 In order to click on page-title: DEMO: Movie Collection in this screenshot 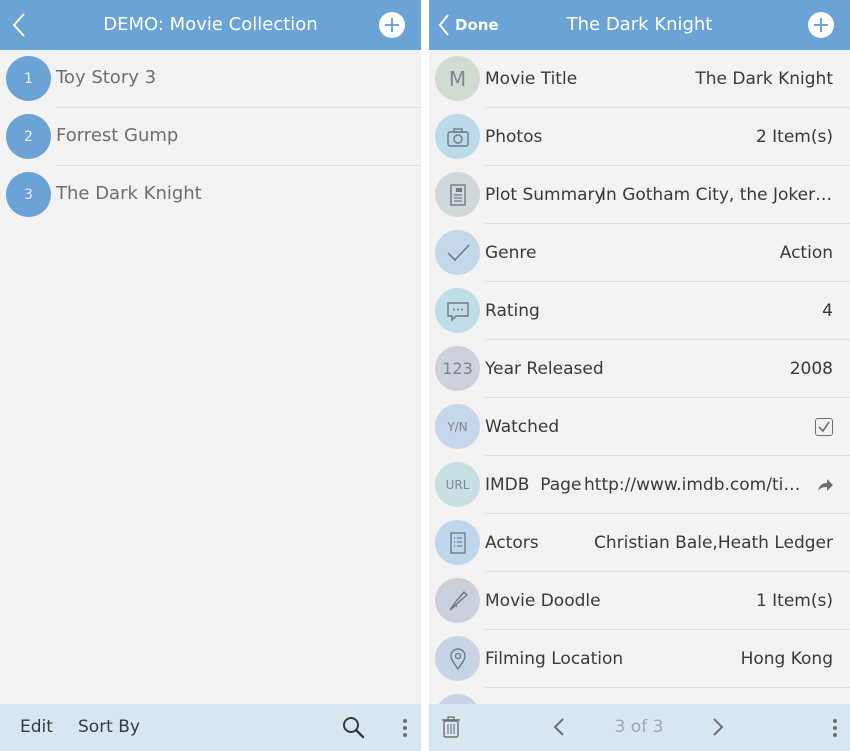, I will do `click(210, 24)`.